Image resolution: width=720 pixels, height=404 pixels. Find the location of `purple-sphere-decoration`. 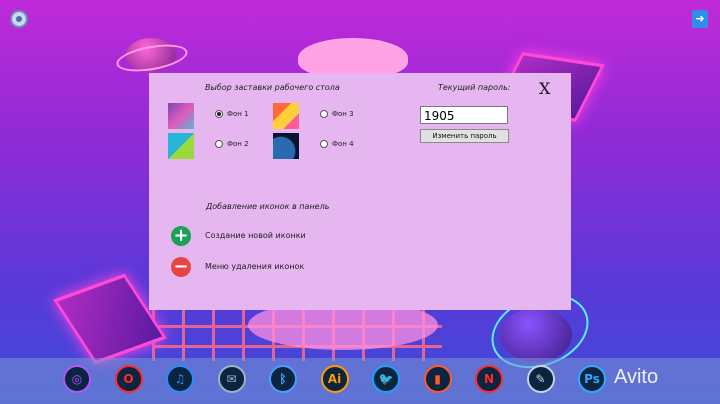

purple-sphere-decoration is located at coordinates (536, 335).